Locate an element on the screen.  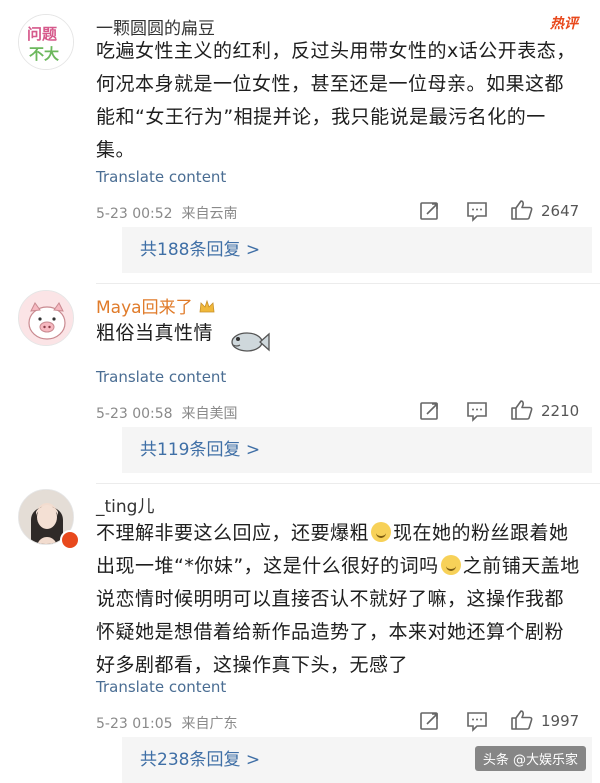
comment-text-part: 不理解非要这么回应，还要爆粗 is located at coordinates (233, 533).